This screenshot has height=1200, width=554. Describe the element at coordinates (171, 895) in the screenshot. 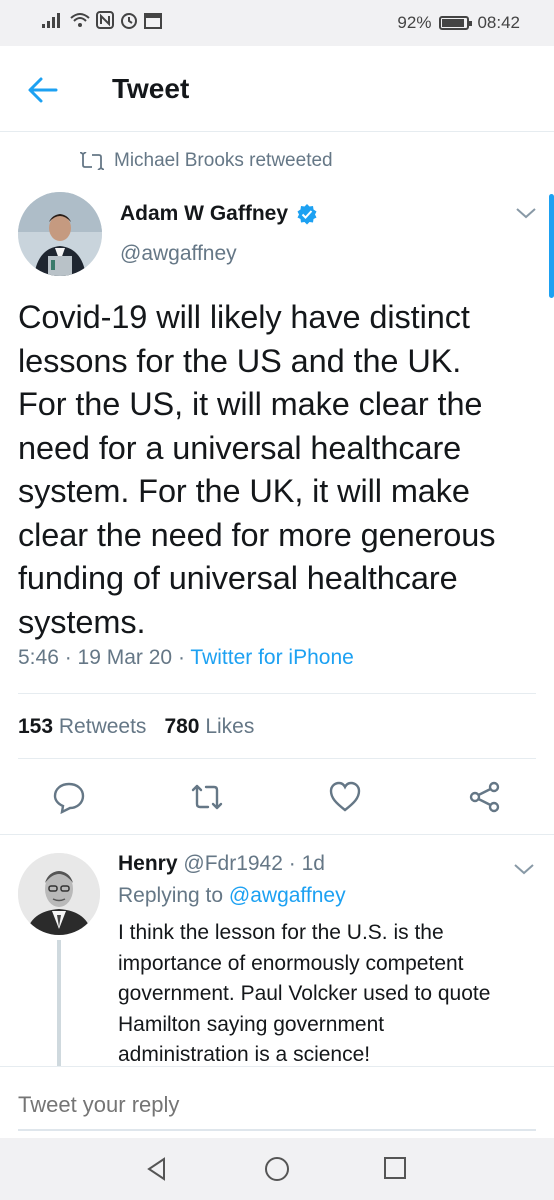

I see `replying-to-label: Replying to` at that location.